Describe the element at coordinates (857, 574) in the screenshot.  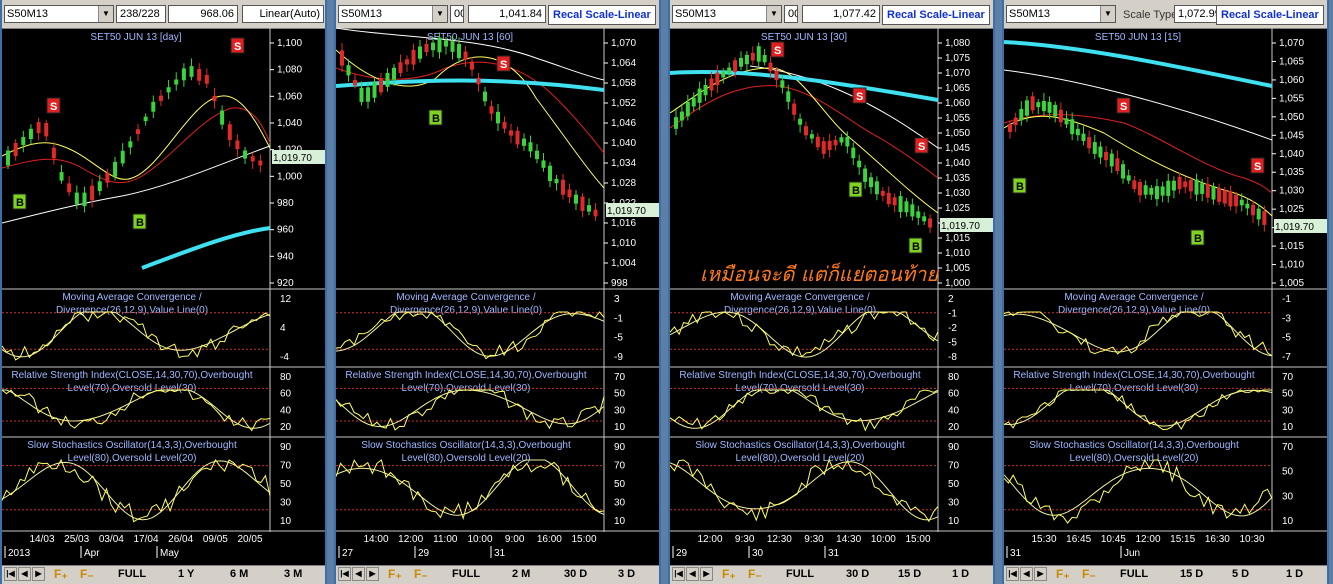
I see `period-button-1: 30 D` at that location.